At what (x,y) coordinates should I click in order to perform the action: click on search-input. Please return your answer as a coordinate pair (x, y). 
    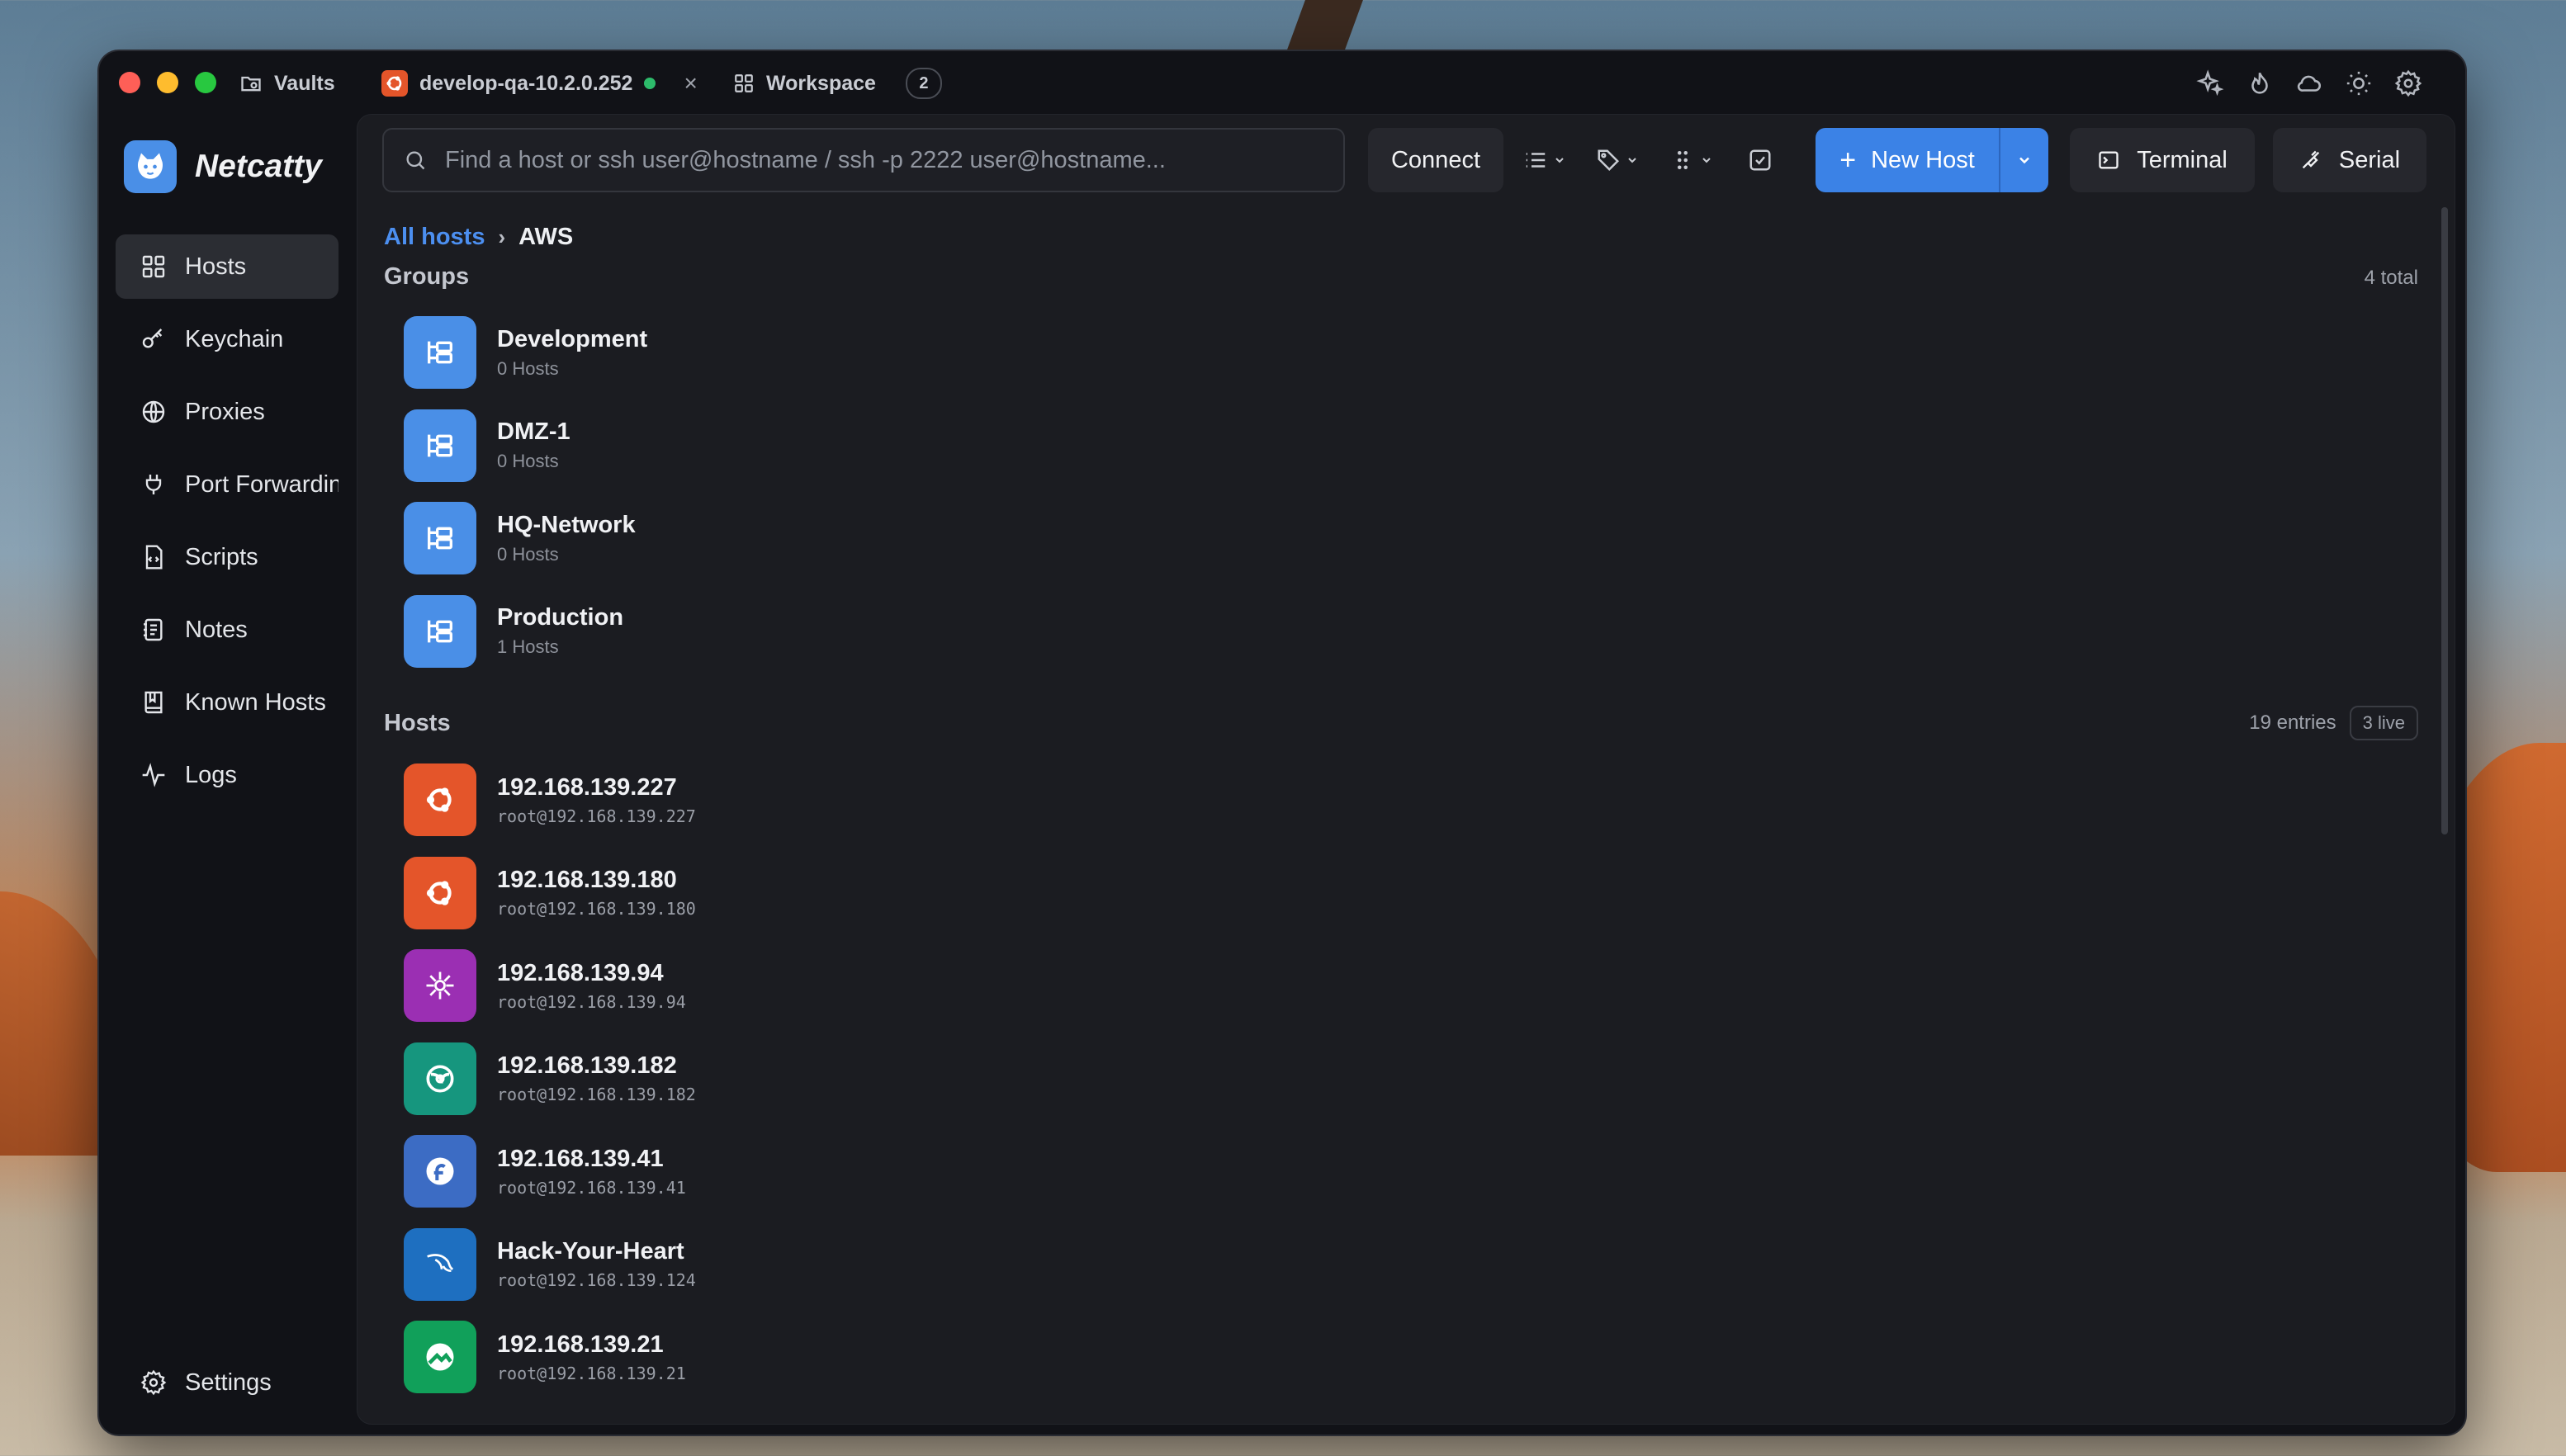
    Looking at the image, I should click on (893, 160).